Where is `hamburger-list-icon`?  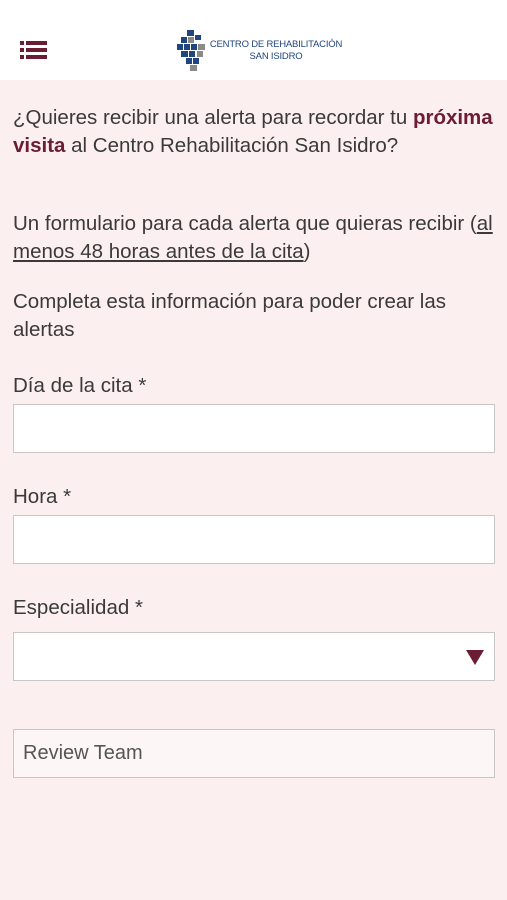
hamburger-list-icon is located at coordinates (34, 52).